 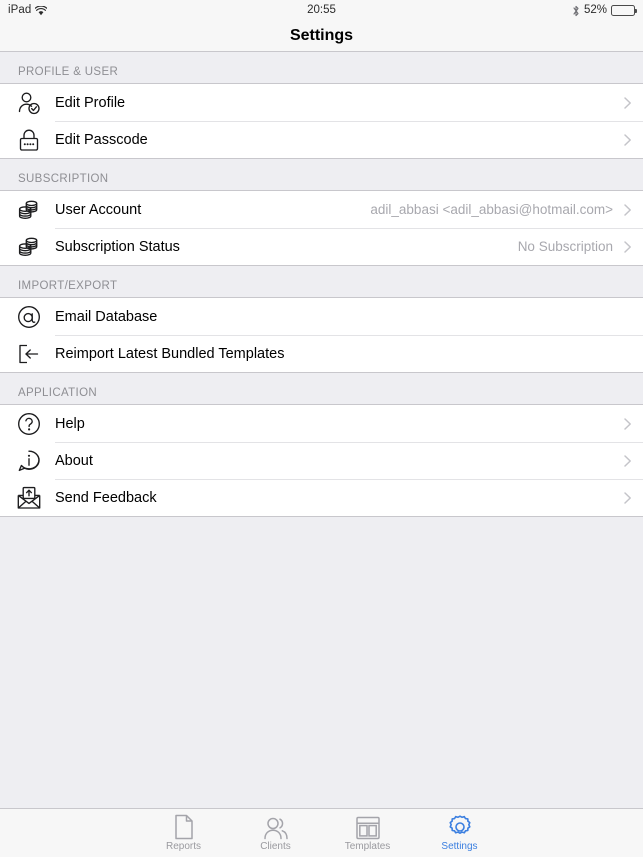 I want to click on navigation-bar: Settings, so click(x=321, y=36).